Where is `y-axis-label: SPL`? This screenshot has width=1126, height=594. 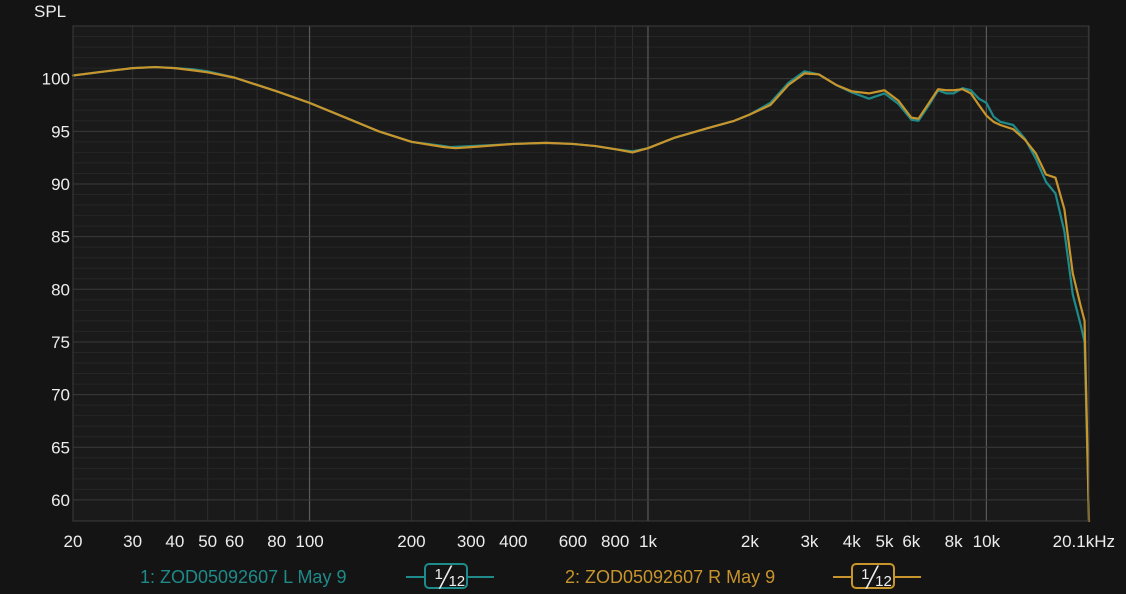
y-axis-label: SPL is located at coordinates (50, 11).